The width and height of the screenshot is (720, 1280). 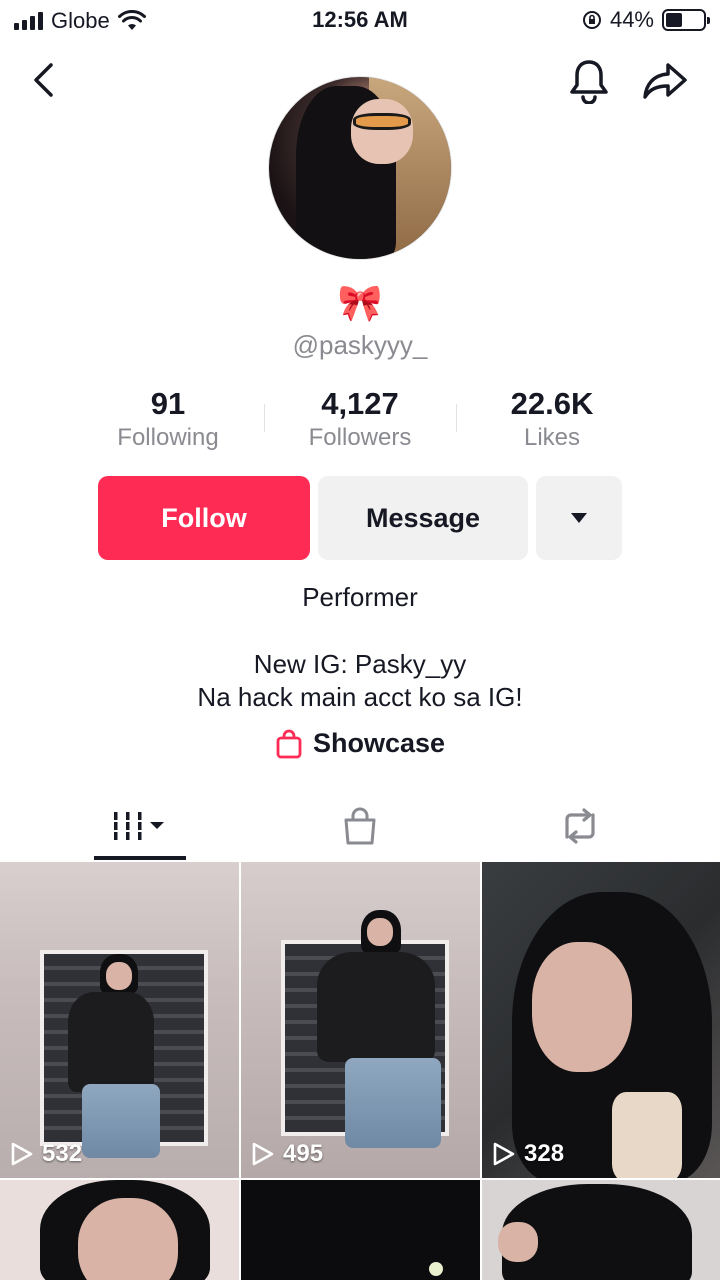 I want to click on notifications-button, so click(x=589, y=81).